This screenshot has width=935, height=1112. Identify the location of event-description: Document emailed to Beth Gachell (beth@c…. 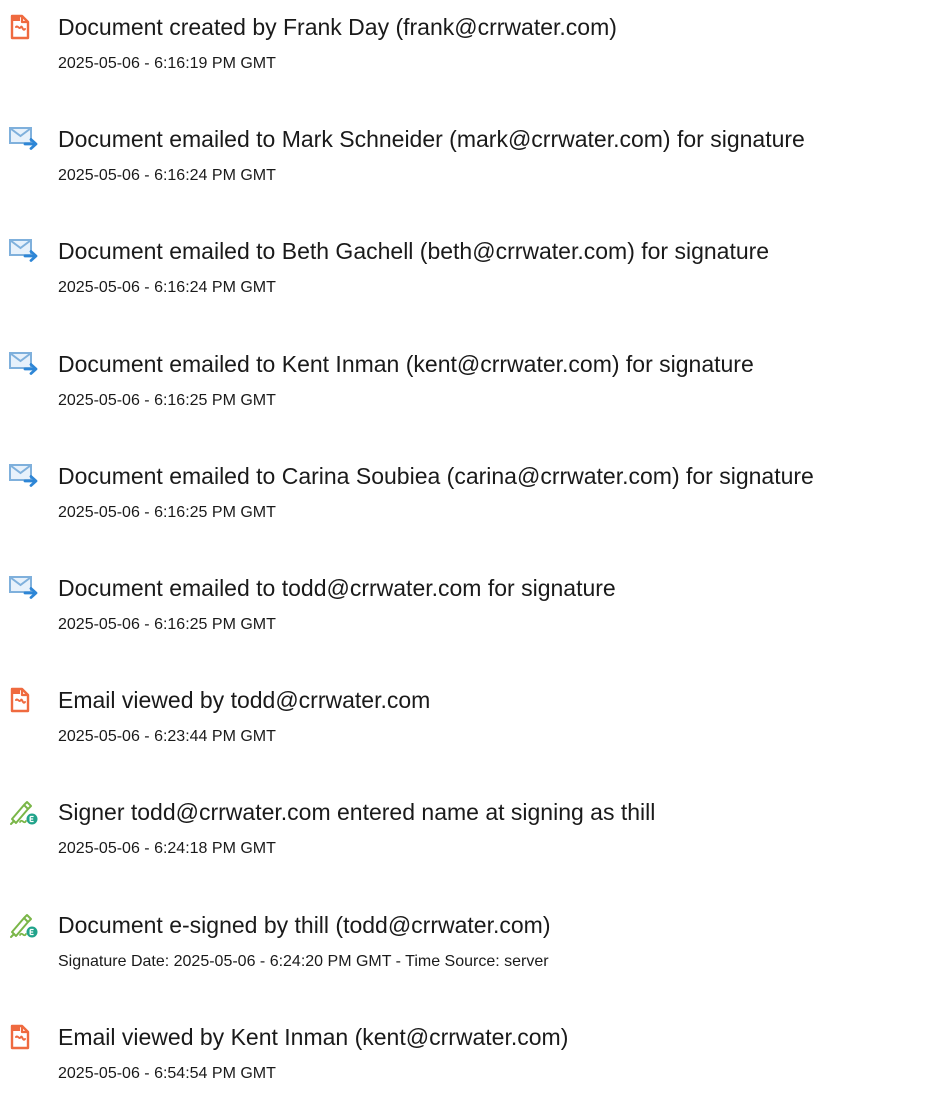
(414, 251).